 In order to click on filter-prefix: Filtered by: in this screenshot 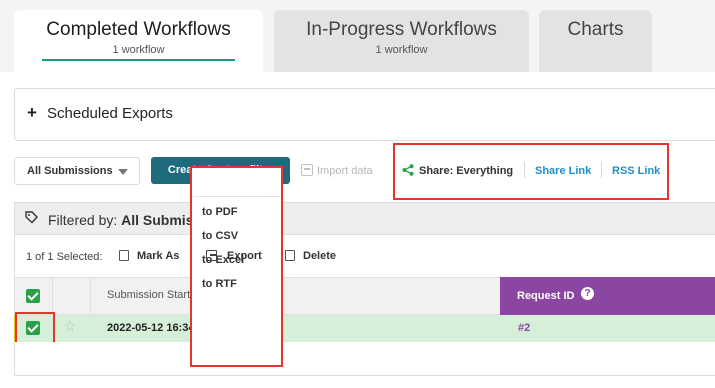, I will do `click(83, 220)`.